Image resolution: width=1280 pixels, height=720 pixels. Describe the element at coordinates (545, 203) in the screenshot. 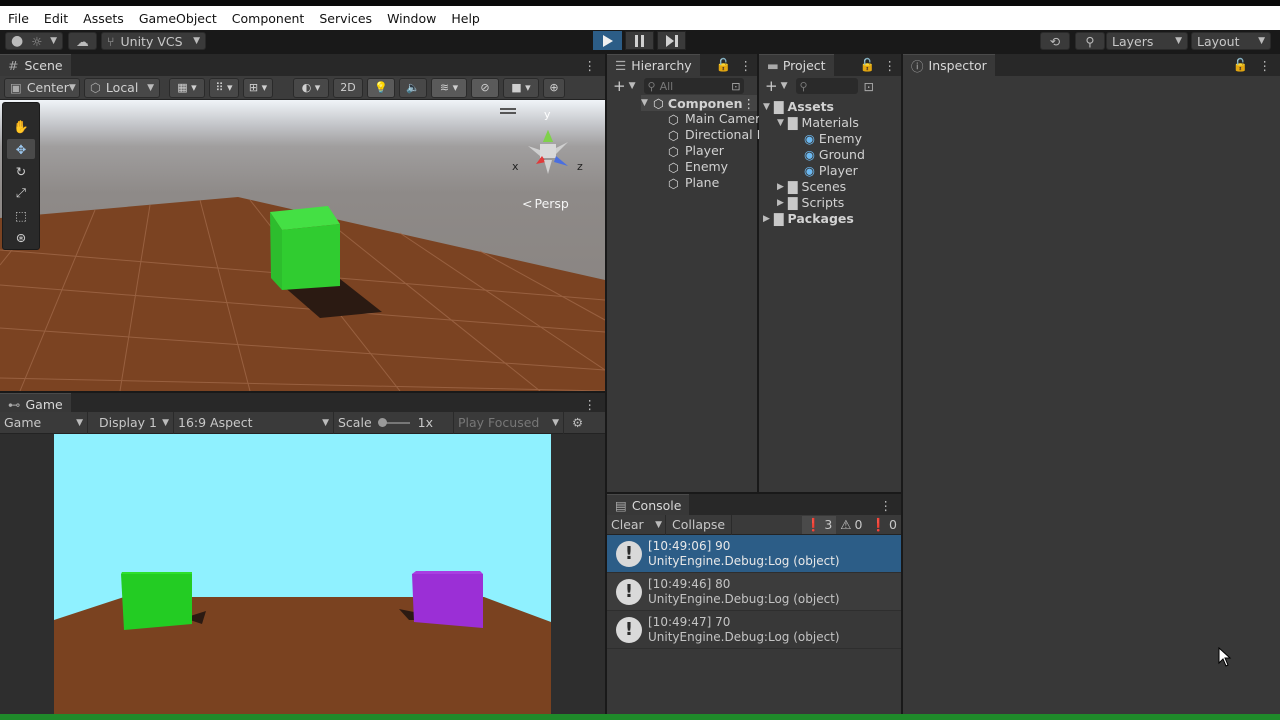

I see `projection-toggle: < Persp` at that location.